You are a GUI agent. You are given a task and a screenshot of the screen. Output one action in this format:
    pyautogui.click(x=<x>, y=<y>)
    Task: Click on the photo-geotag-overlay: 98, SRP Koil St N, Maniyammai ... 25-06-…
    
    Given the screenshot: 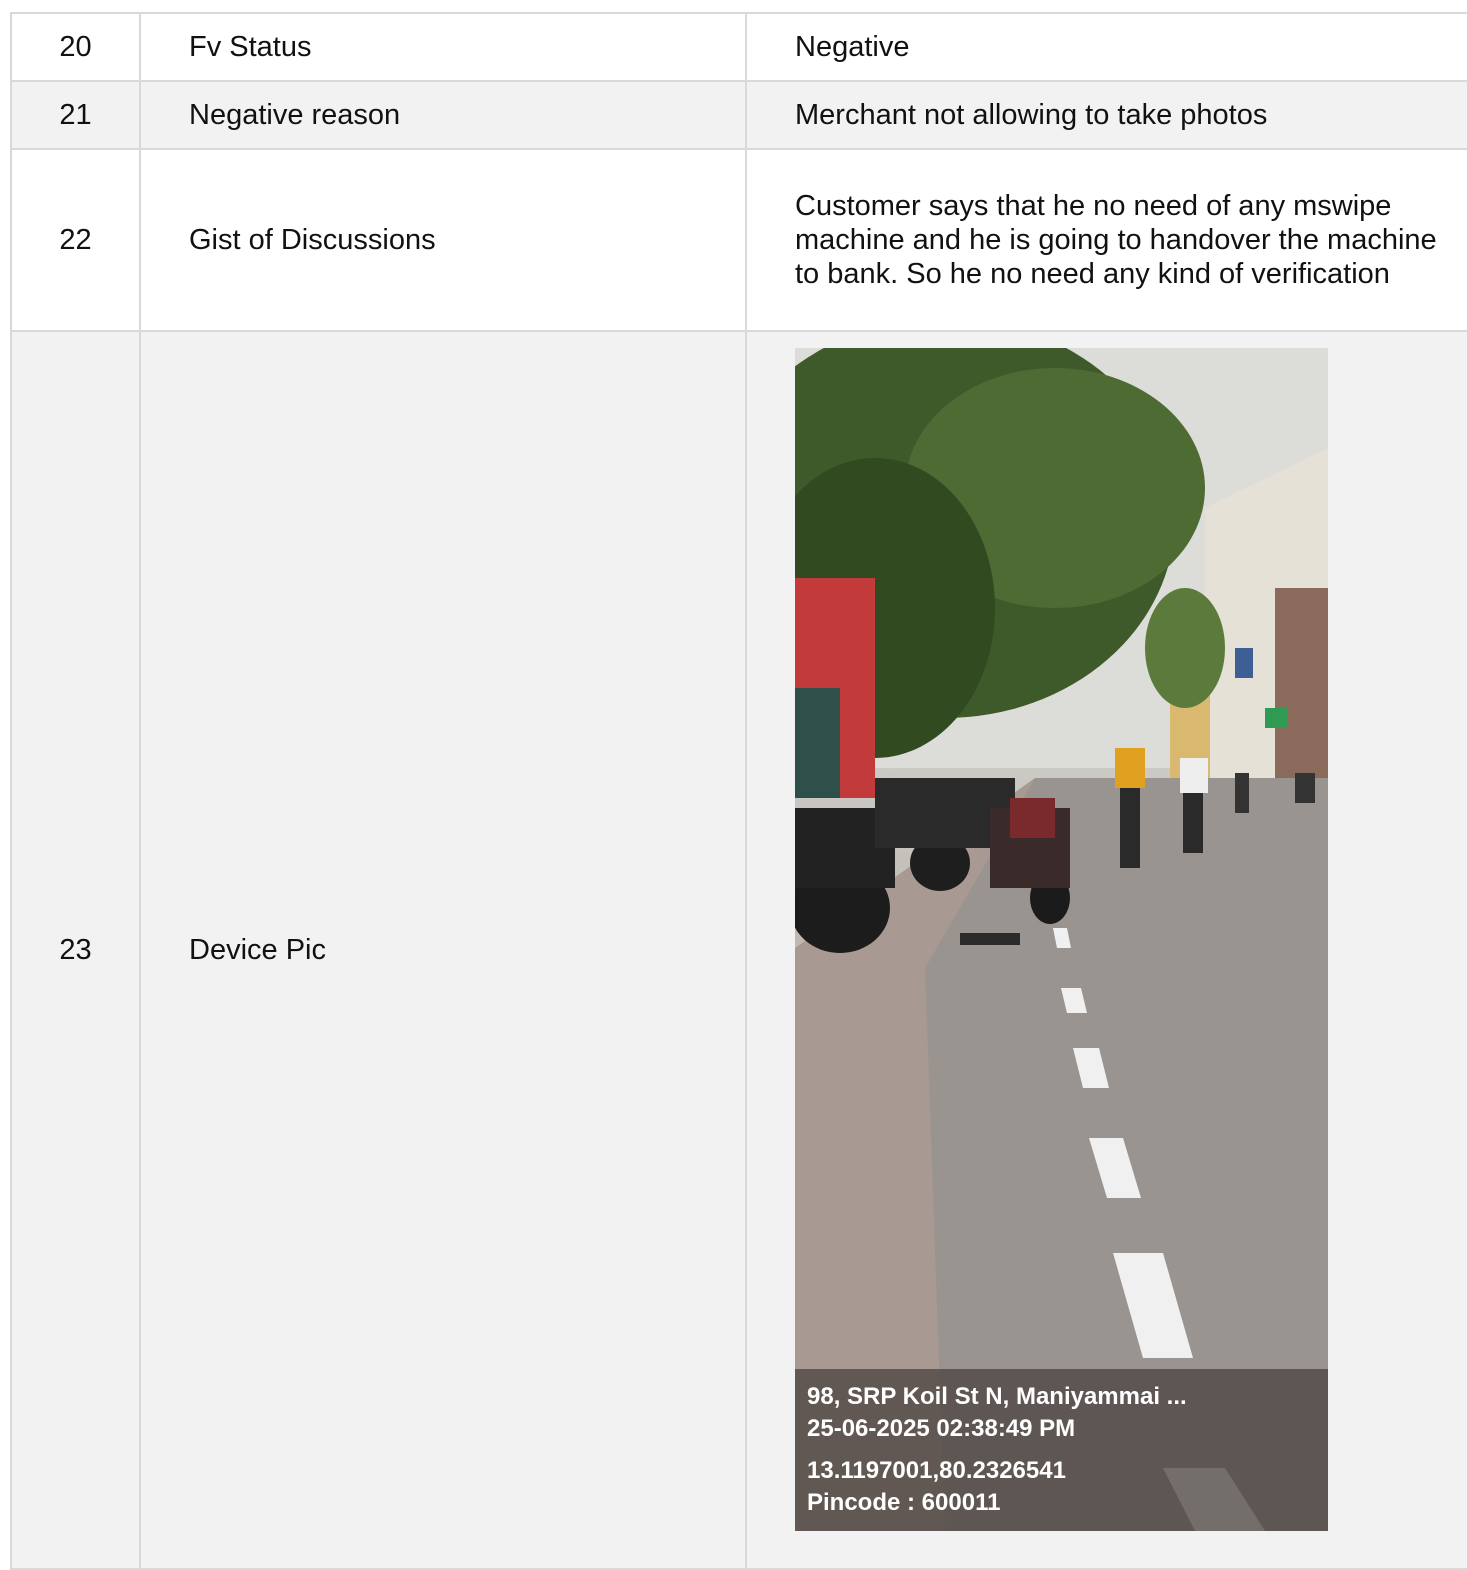 What is the action you would take?
    pyautogui.click(x=1061, y=1450)
    